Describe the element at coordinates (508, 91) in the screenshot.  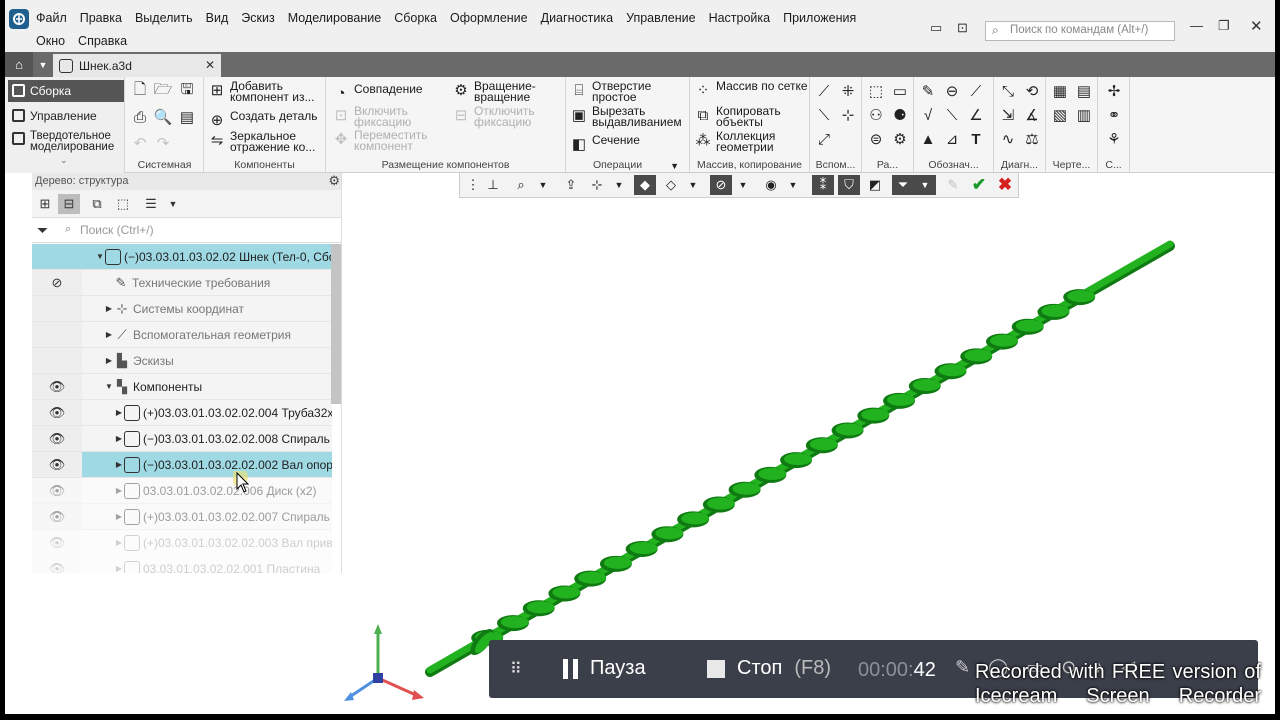
I see `rotation-rotation-button: ⚙ Вращение-вращение` at that location.